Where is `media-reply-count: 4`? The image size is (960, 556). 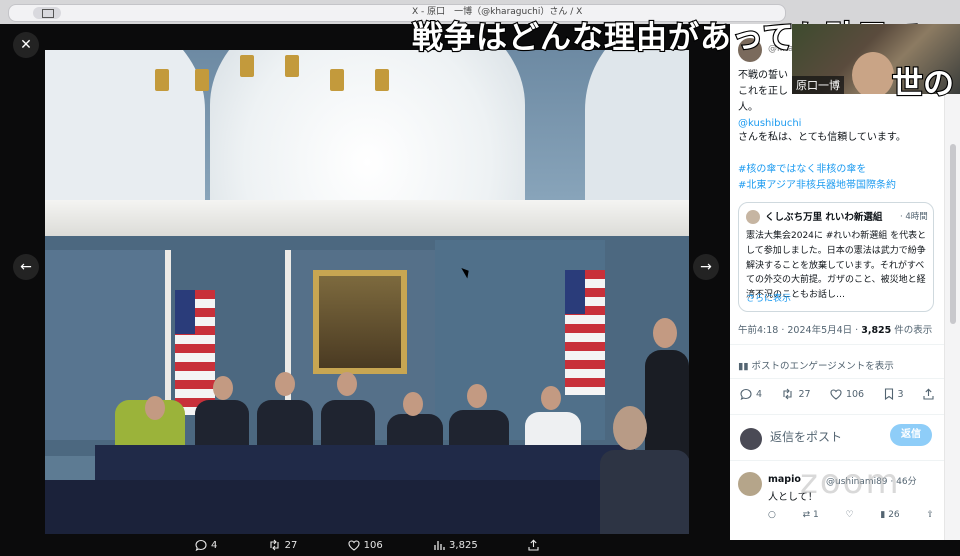
media-reply-count: 4 is located at coordinates (214, 545).